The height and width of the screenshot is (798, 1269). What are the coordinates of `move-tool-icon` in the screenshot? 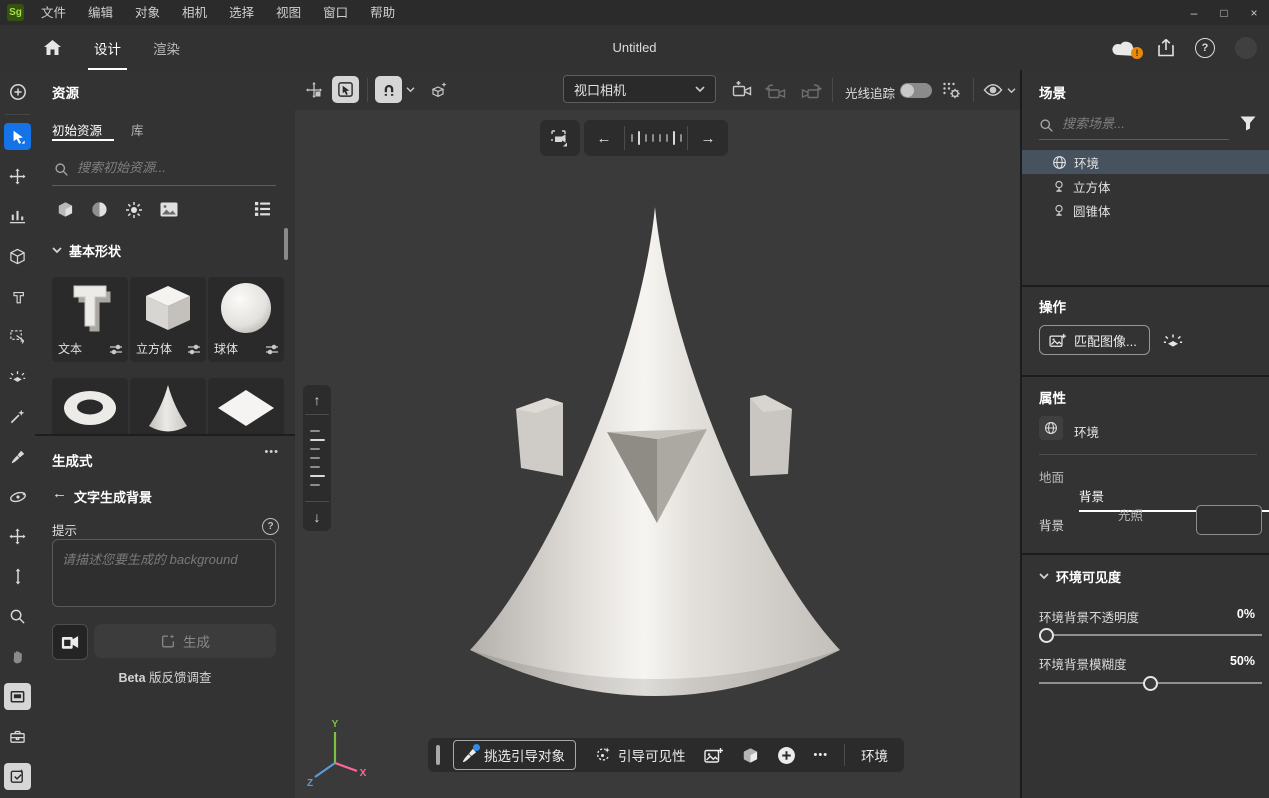 It's located at (17, 176).